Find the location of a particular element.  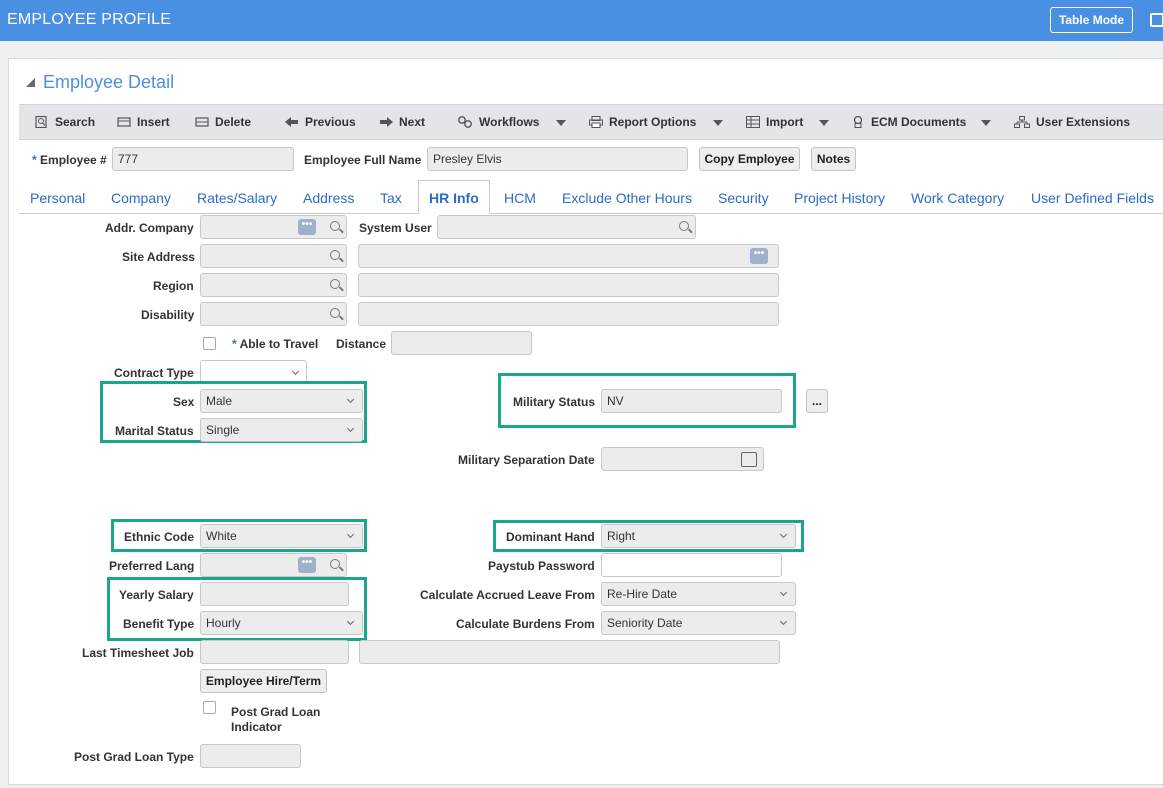

calc-accrued-select: Re-Hire Date is located at coordinates (698, 594).